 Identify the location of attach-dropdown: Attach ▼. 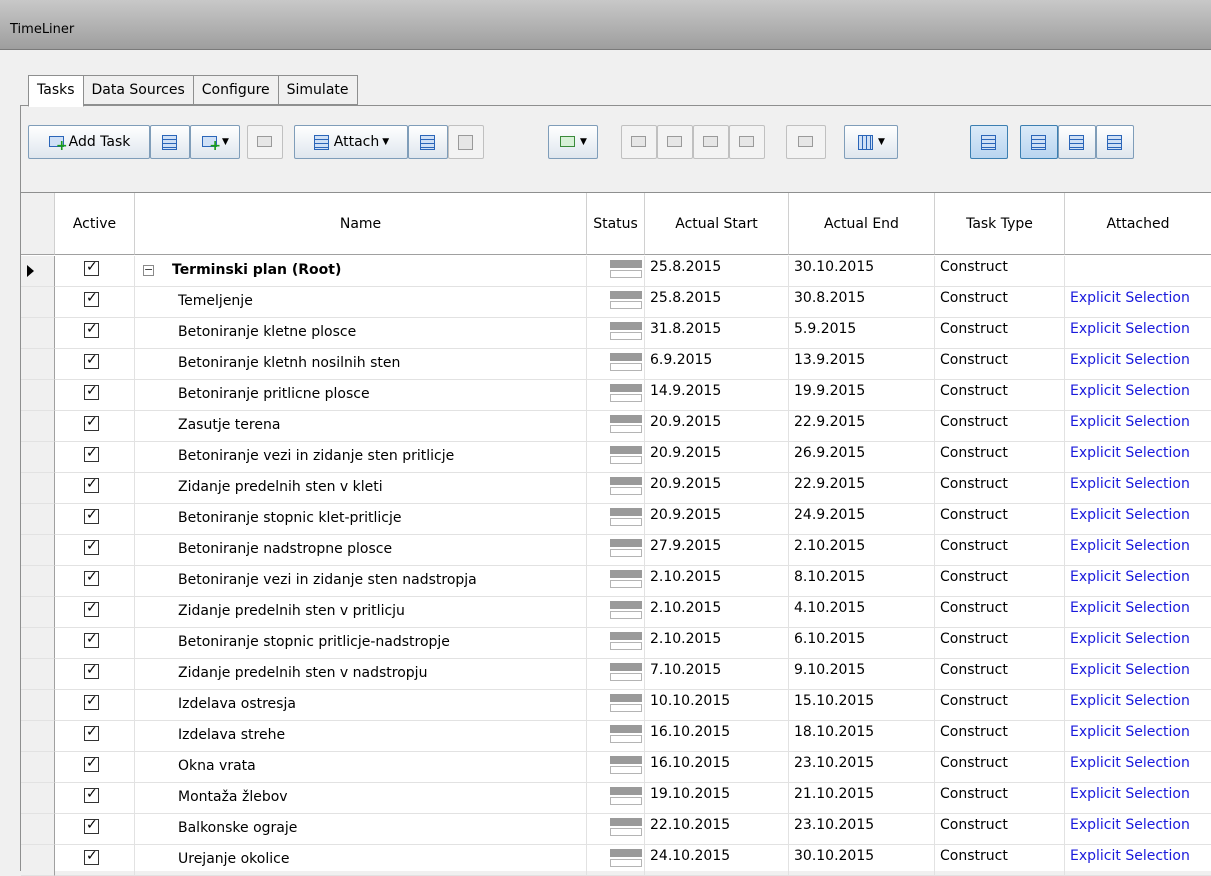
(351, 142).